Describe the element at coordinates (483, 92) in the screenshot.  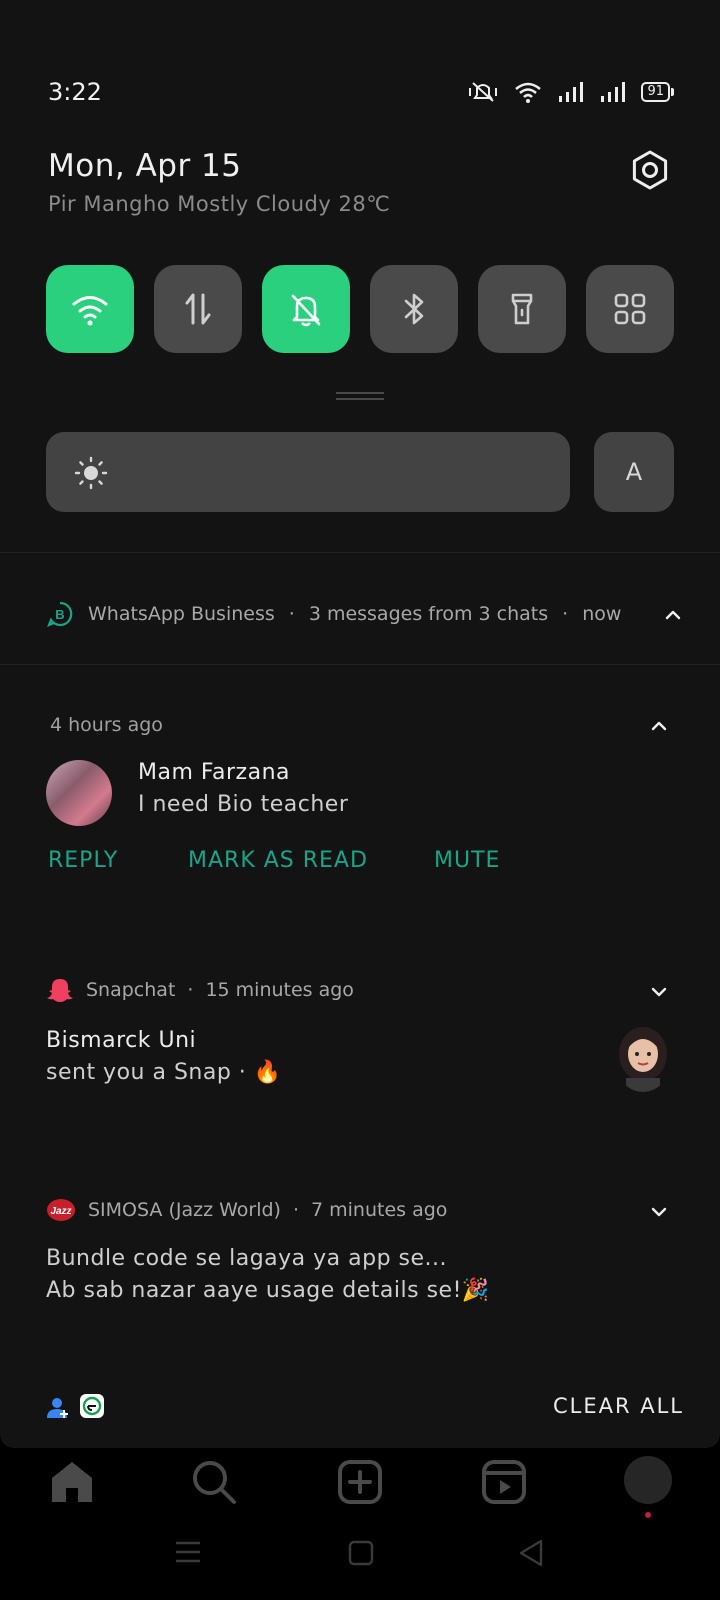
I see `vibrate-off-icon` at that location.